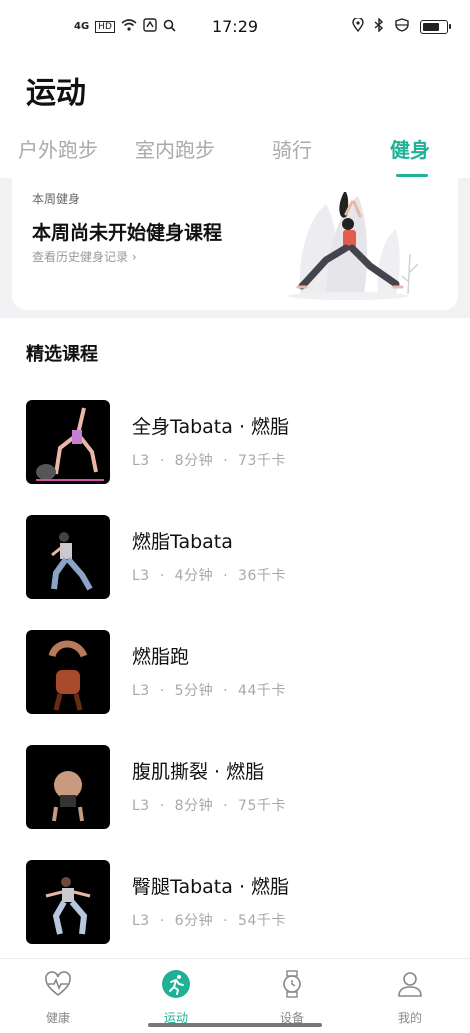 This screenshot has height=1033, width=470. What do you see at coordinates (358, 26) in the screenshot?
I see `location-icon` at bounding box center [358, 26].